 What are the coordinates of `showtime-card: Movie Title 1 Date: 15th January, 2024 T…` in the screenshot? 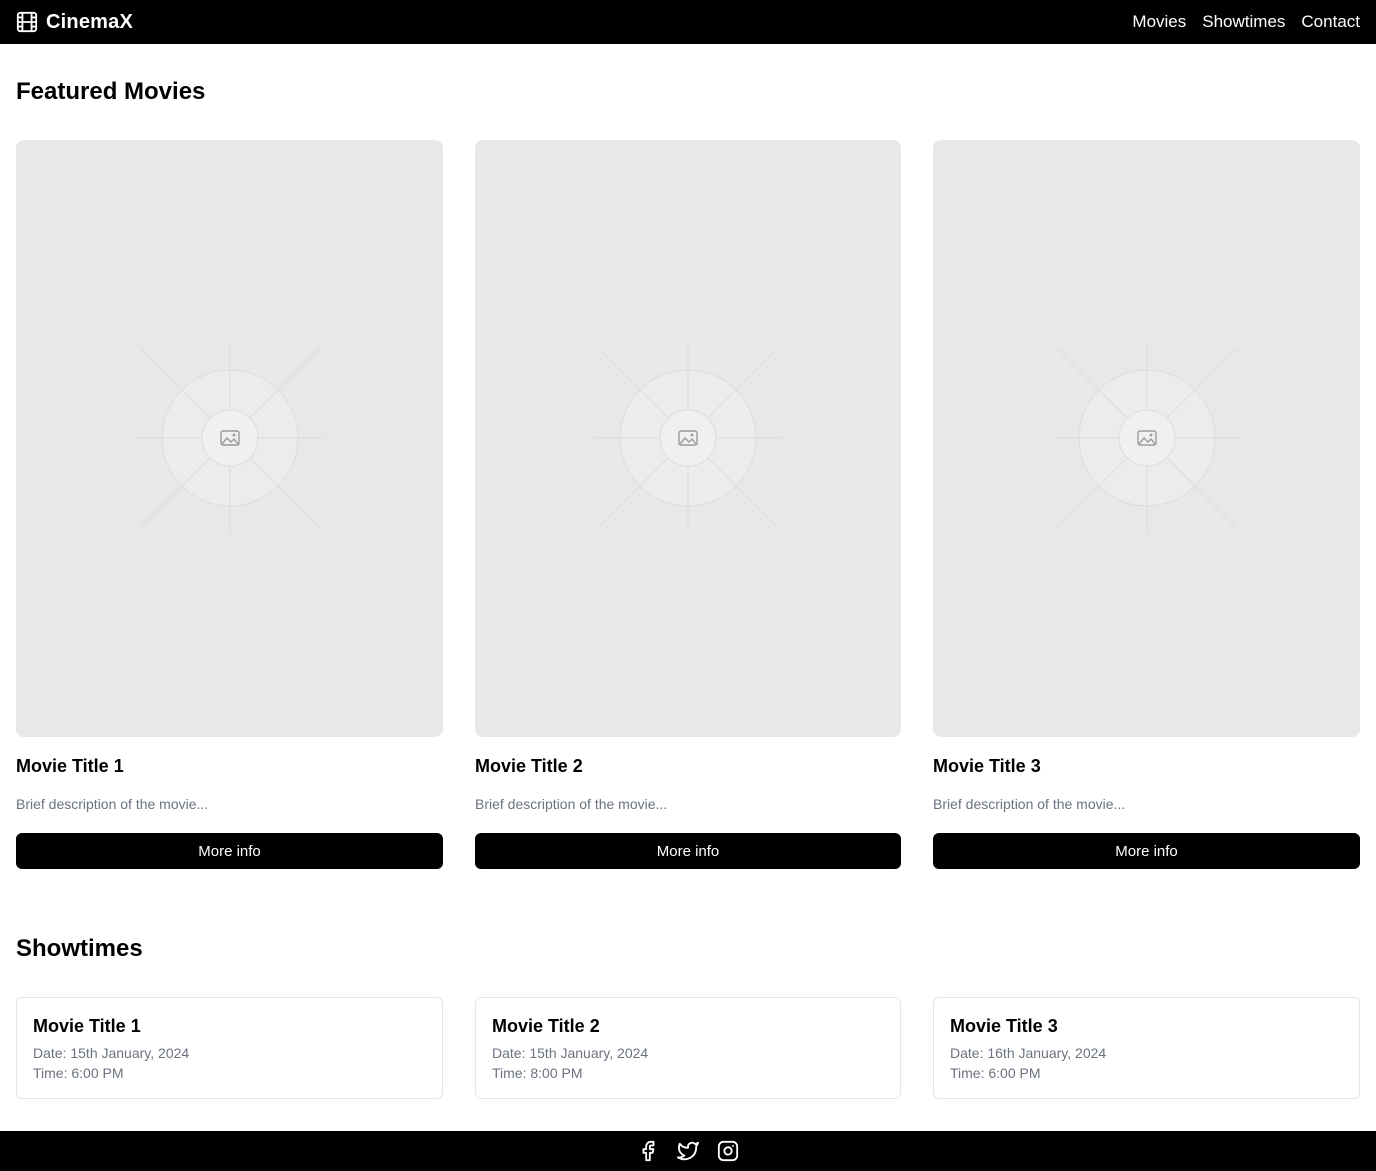 It's located at (229, 1048).